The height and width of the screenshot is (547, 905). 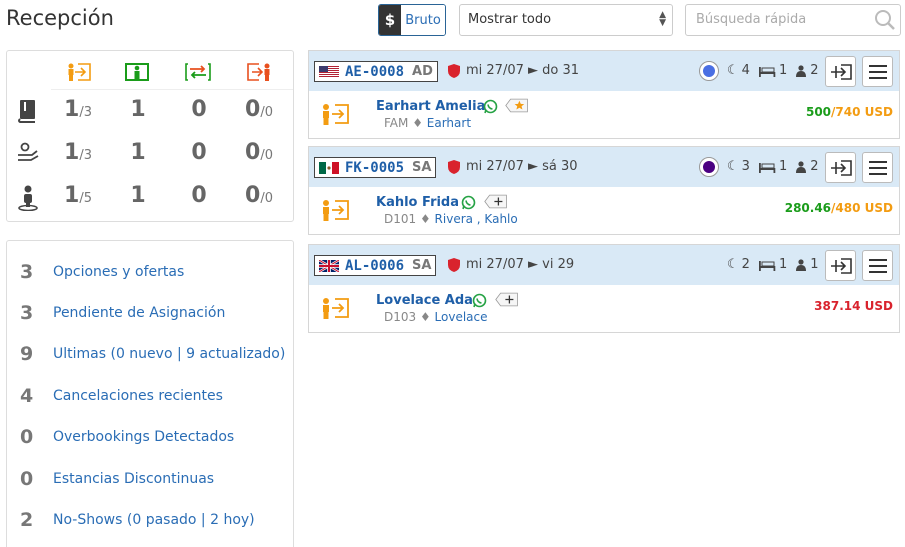 What do you see at coordinates (198, 74) in the screenshot?
I see `room-moves-icon` at bounding box center [198, 74].